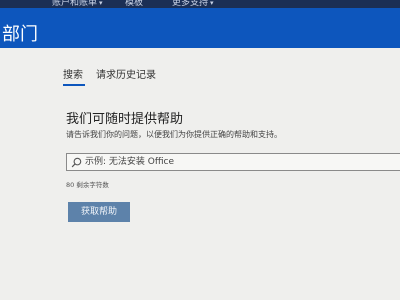  Describe the element at coordinates (190, 4) in the screenshot. I see `nav-item-more-support-label: 更多支持` at that location.